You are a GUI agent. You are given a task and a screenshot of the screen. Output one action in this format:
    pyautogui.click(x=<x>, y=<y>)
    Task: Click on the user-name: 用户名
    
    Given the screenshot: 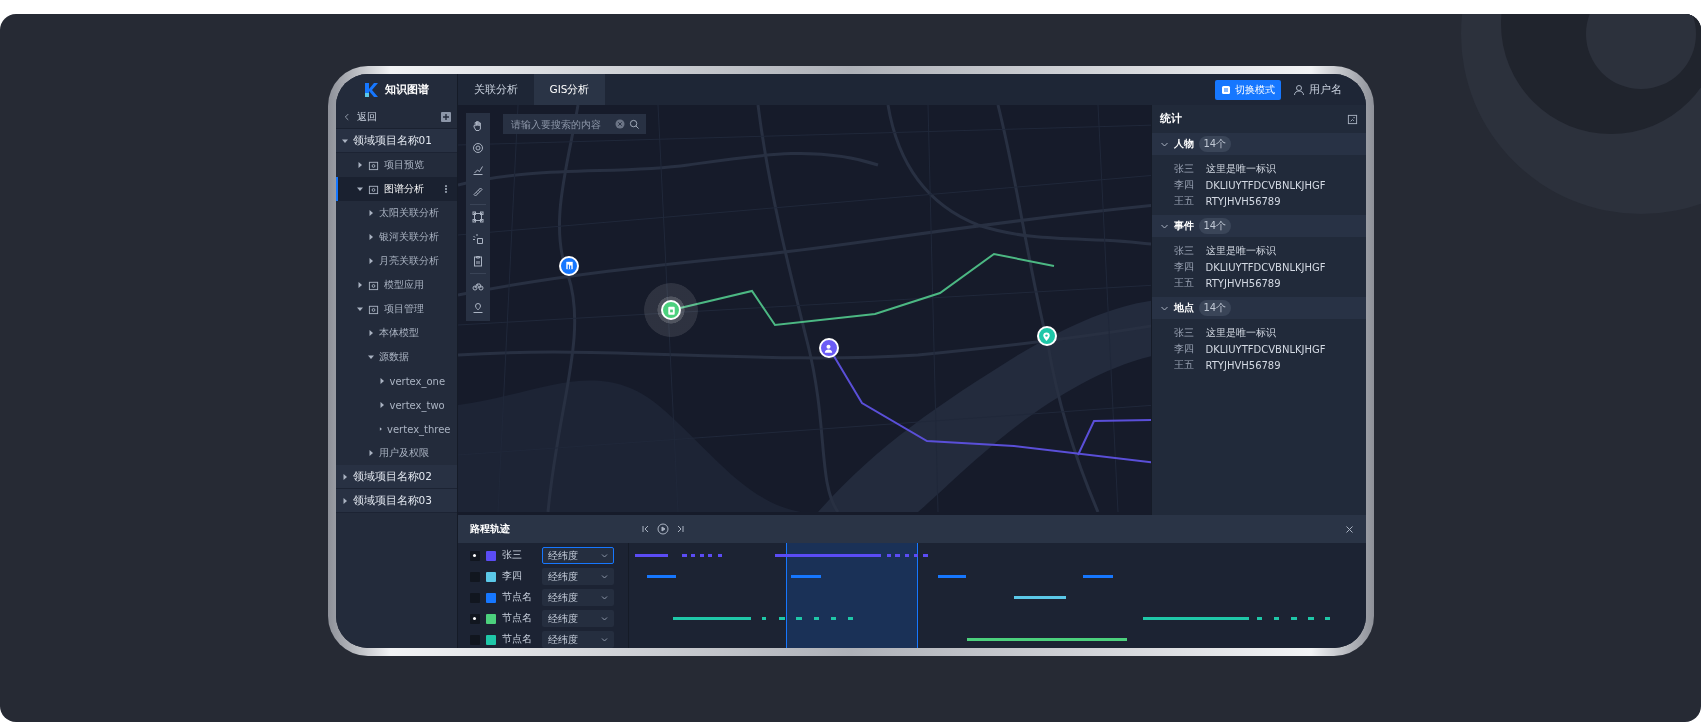 What is the action you would take?
    pyautogui.click(x=1325, y=89)
    